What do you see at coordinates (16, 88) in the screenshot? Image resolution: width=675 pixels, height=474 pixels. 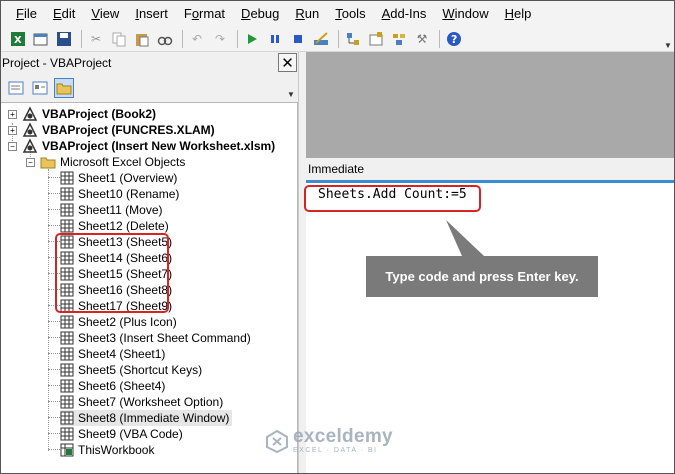 I see `view-code-icon` at bounding box center [16, 88].